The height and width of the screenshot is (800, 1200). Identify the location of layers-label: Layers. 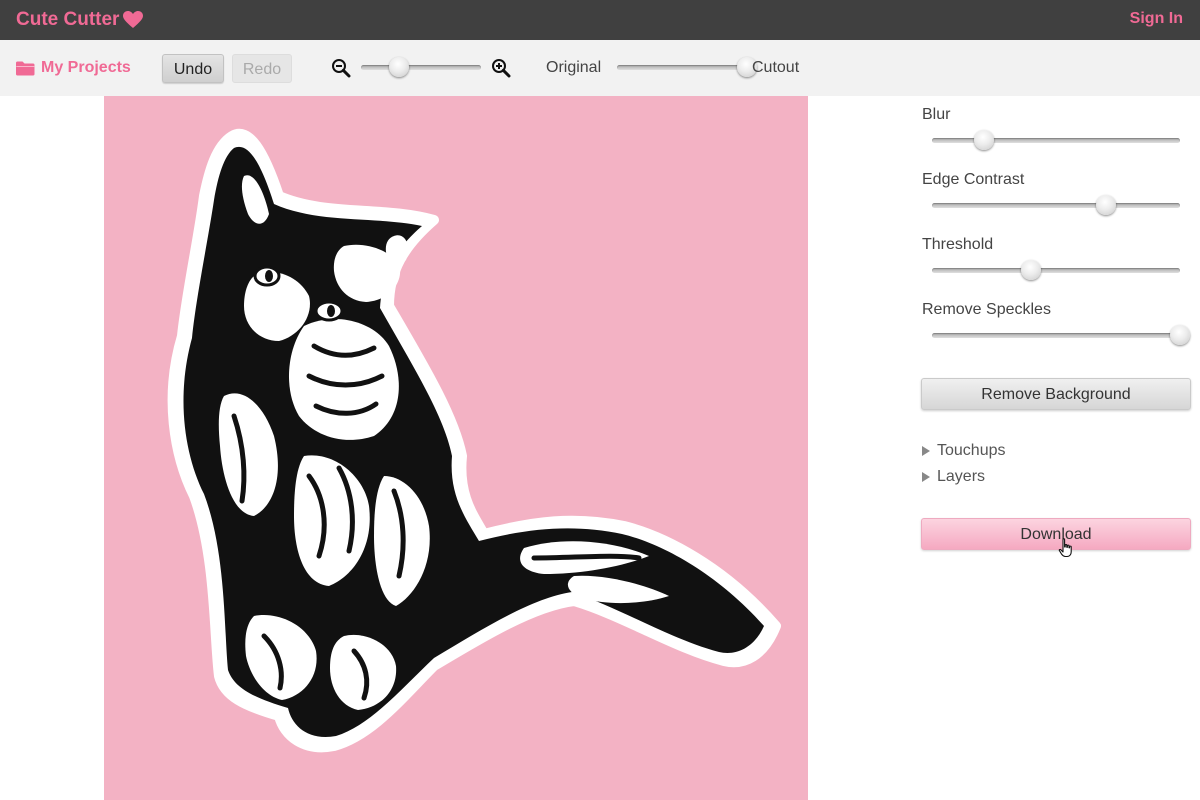
(961, 476).